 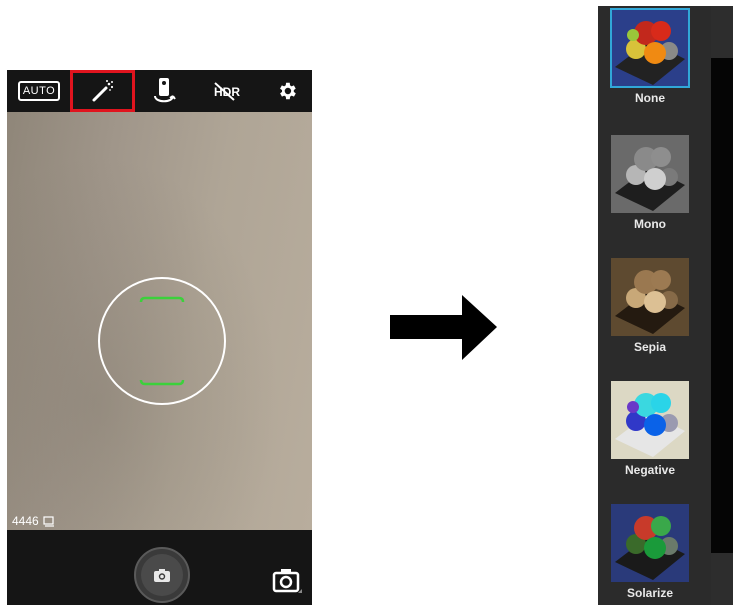 I want to click on filter-label: Sepia, so click(x=649, y=347).